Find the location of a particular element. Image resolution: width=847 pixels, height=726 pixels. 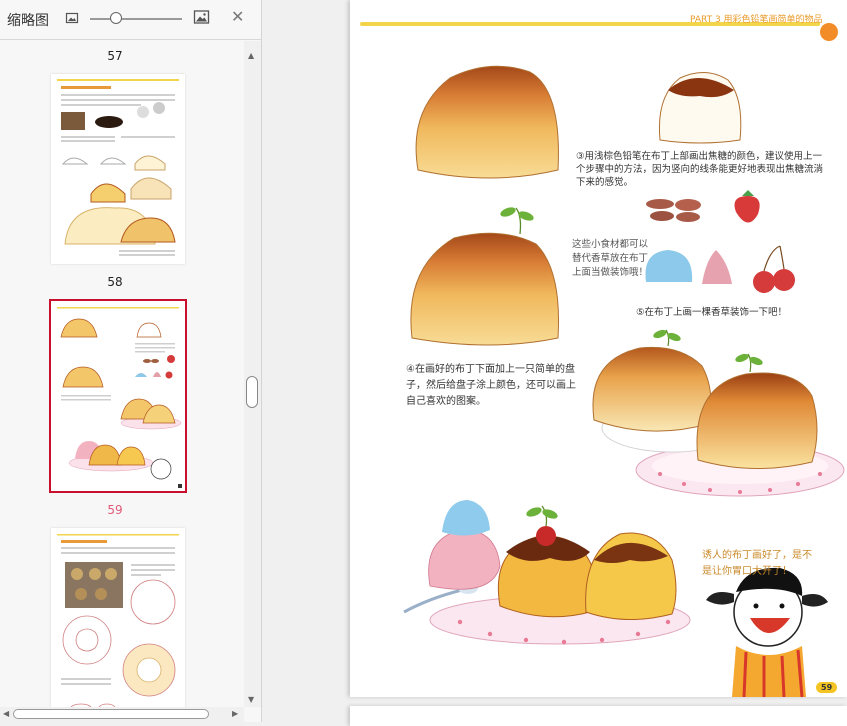

thumbnail-vertical-scrollbar: ▲ ▼ is located at coordinates (252, 374).